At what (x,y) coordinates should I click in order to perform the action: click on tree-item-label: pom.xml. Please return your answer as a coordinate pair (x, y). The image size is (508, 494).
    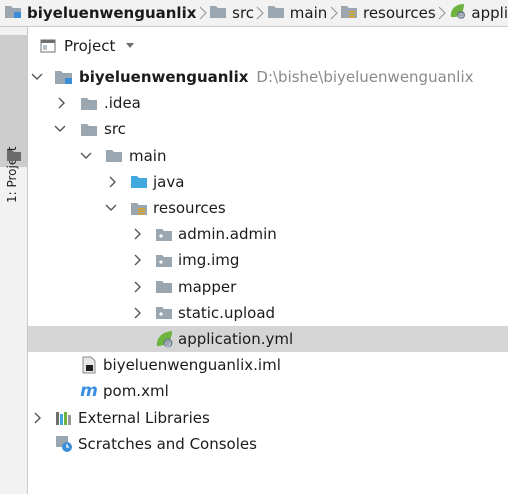
    Looking at the image, I should click on (136, 391).